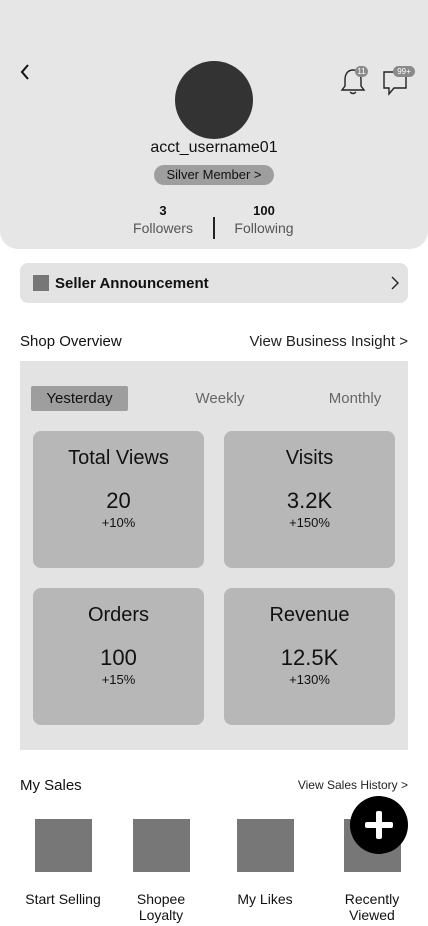 The width and height of the screenshot is (428, 926). I want to click on view-sales-history-link: View Sales History >, so click(353, 785).